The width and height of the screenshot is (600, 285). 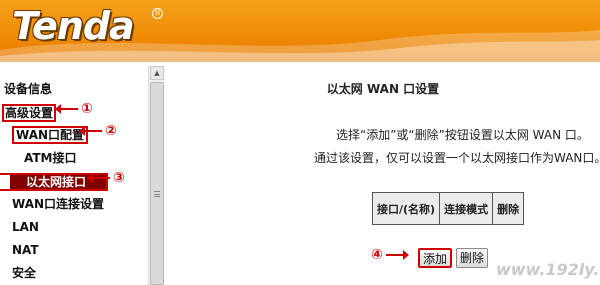 What do you see at coordinates (157, 183) in the screenshot?
I see `scroll-thumb` at bounding box center [157, 183].